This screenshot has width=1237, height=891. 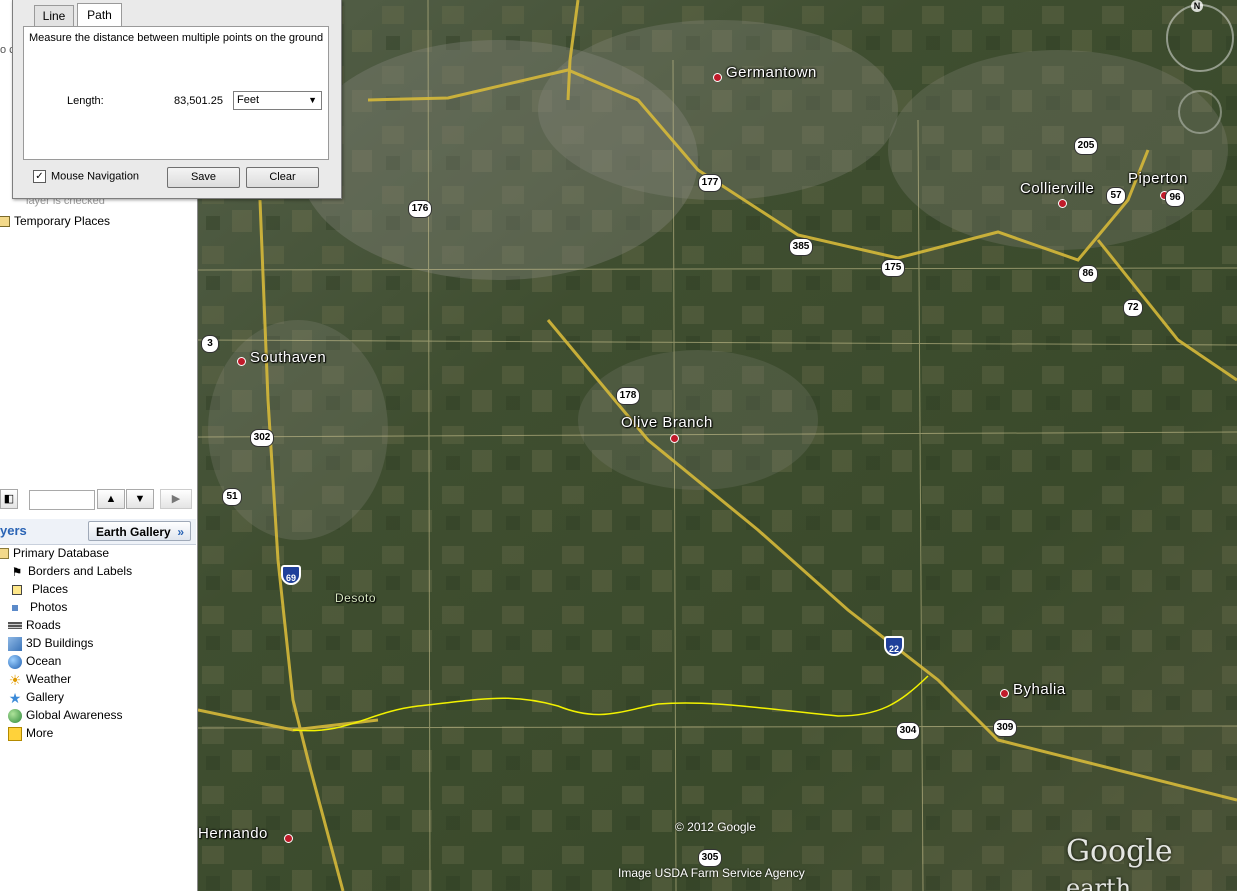 I want to click on unit-select: Feet ▼, so click(x=277, y=100).